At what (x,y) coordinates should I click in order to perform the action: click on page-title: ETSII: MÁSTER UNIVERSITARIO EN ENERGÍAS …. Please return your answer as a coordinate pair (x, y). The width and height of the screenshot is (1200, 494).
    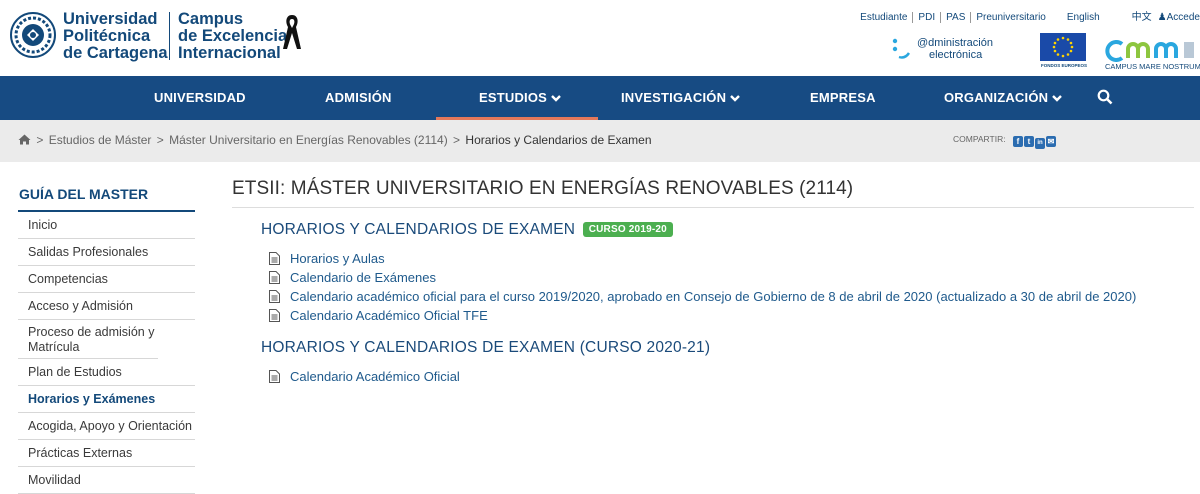
    Looking at the image, I should click on (713, 193).